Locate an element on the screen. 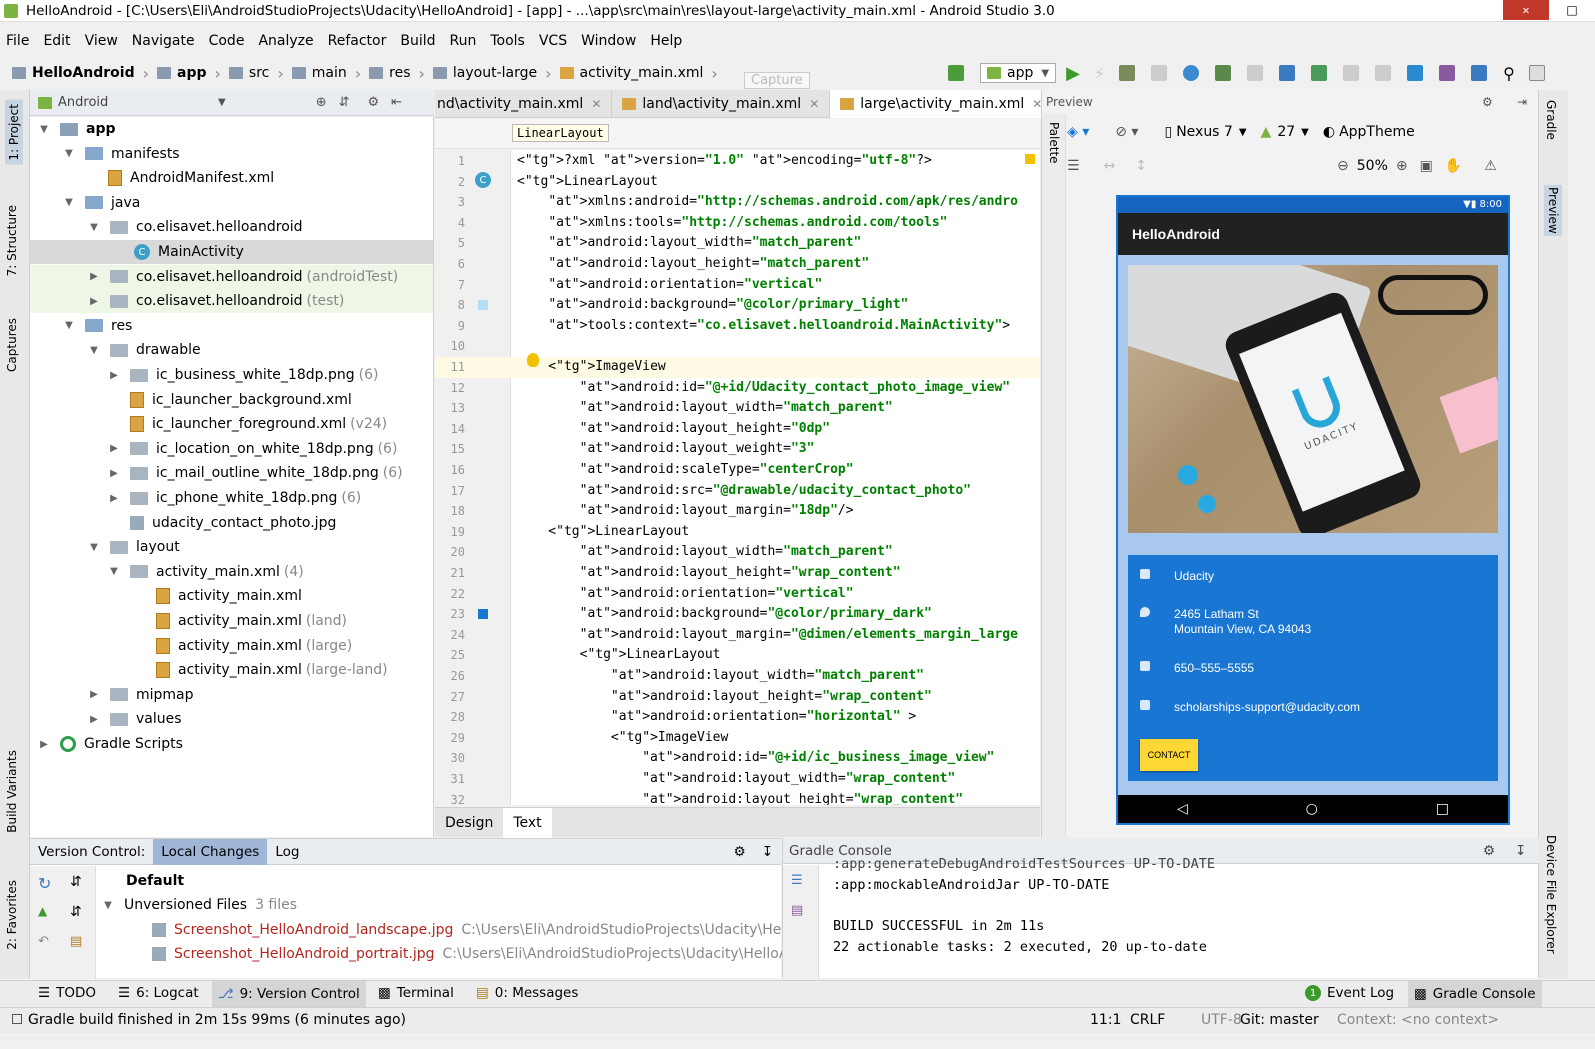  palette-tab: Palette is located at coordinates (1054, 143).